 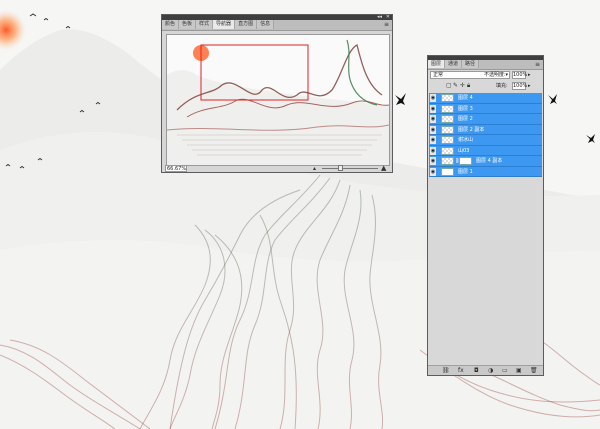 What do you see at coordinates (495, 75) in the screenshot?
I see `opacity-label: 不透明度:` at bounding box center [495, 75].